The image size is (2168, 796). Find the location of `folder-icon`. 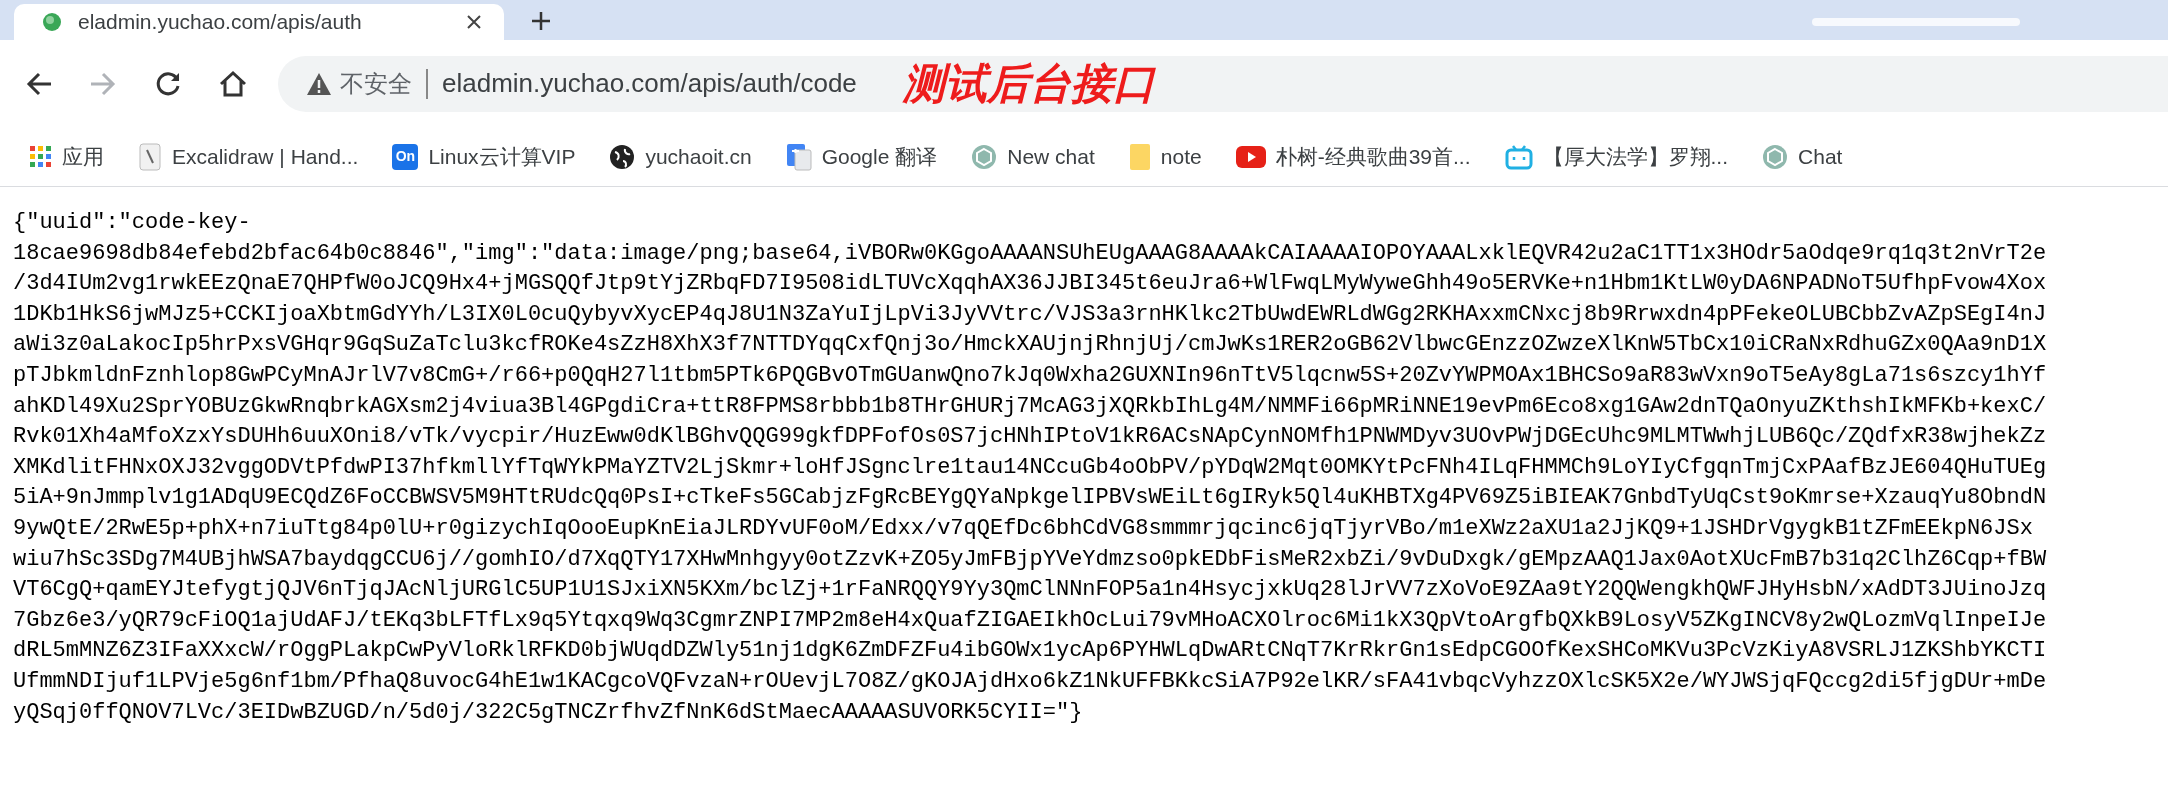

folder-icon is located at coordinates (1139, 156).